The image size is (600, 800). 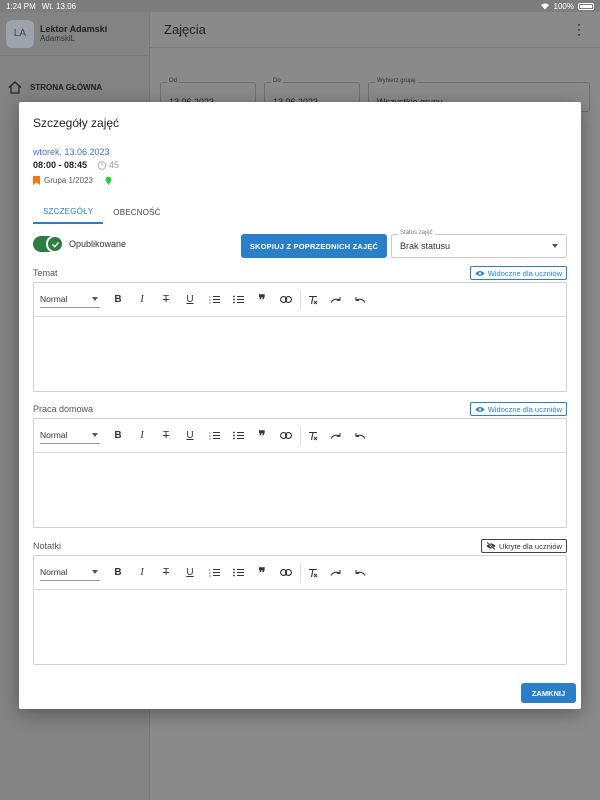 What do you see at coordinates (71, 152) in the screenshot?
I see `lesson-date: wtorek, 13.06.2023` at bounding box center [71, 152].